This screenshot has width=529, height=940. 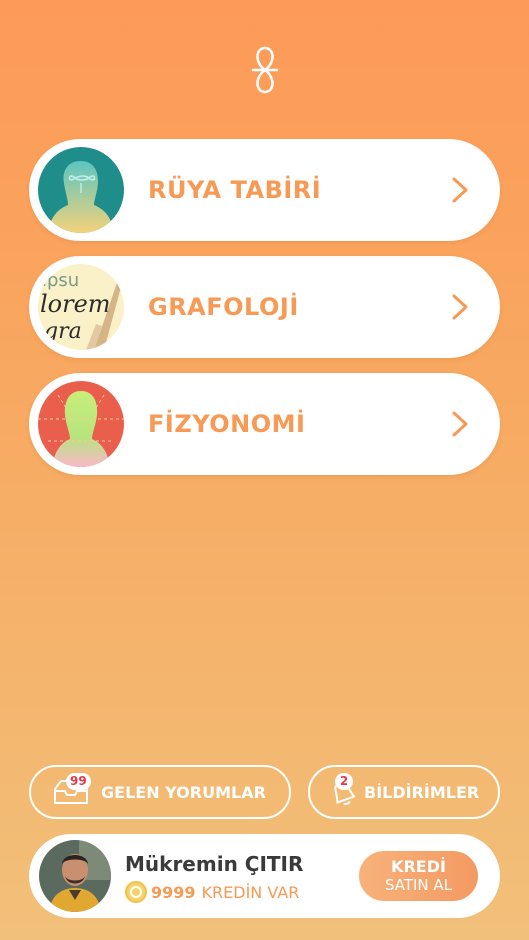 What do you see at coordinates (81, 424) in the screenshot?
I see `face-silhouette-icon` at bounding box center [81, 424].